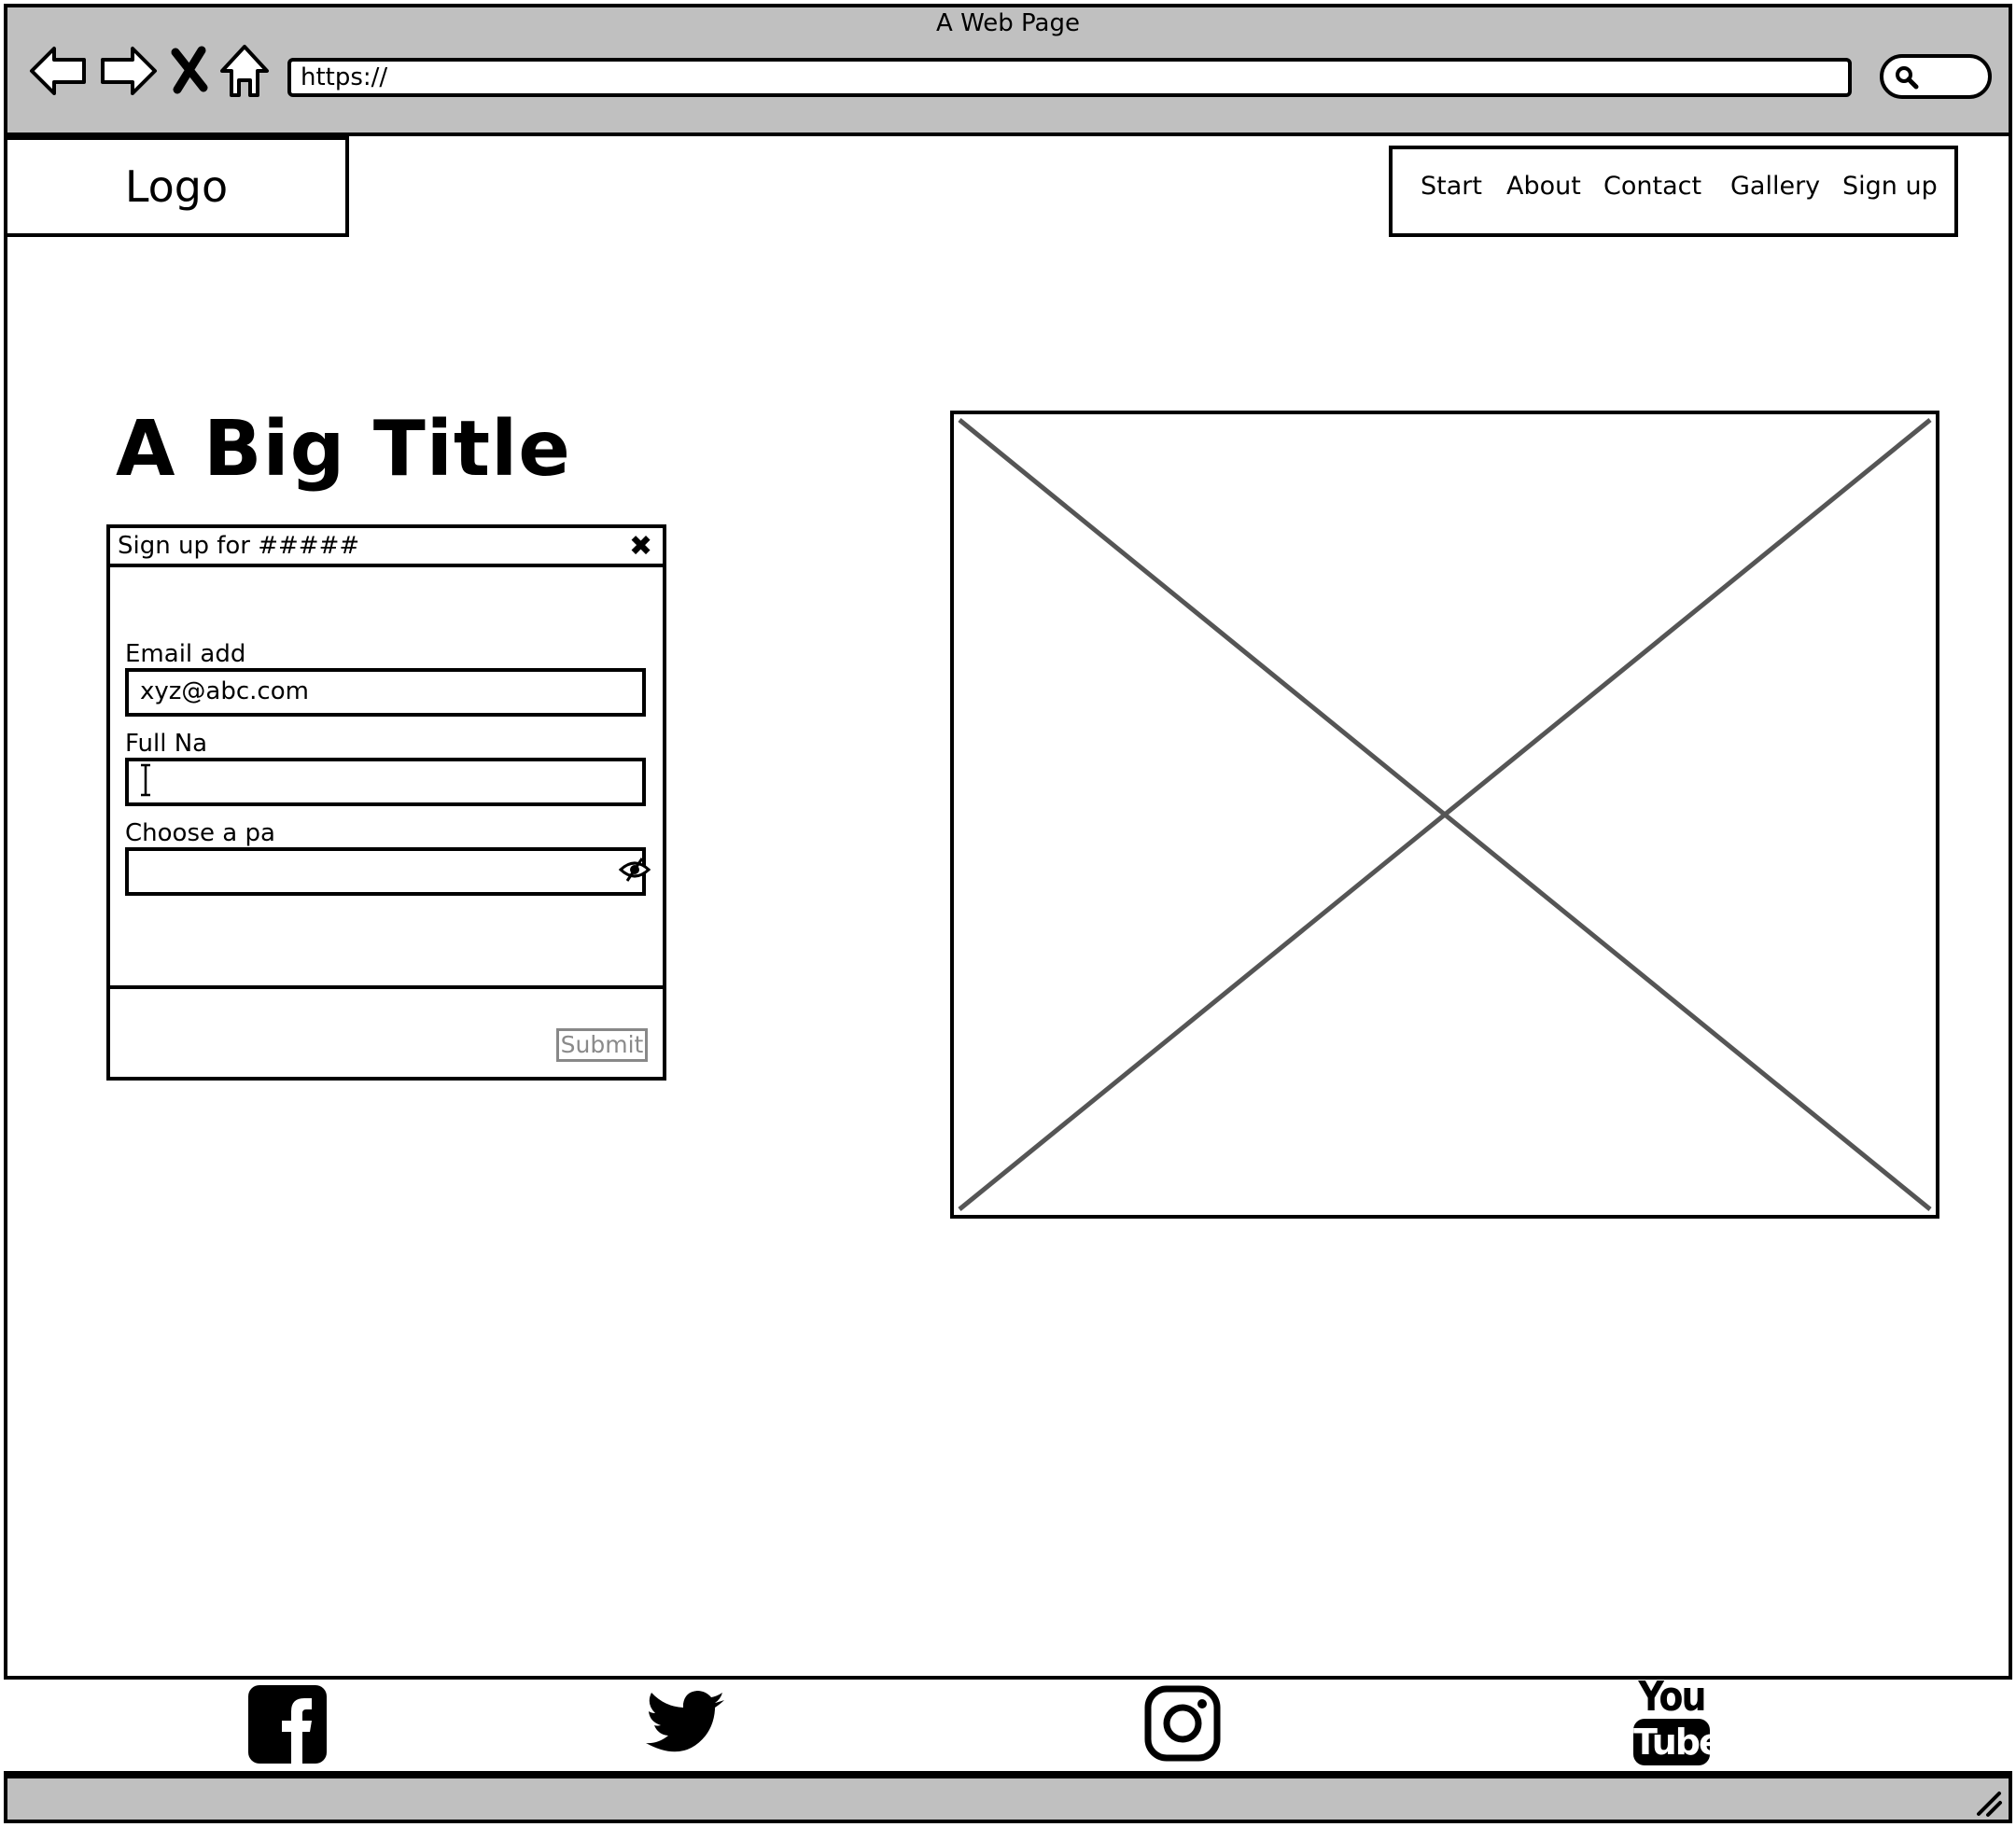 This screenshot has width=2016, height=1827. I want to click on eye-slash-icon, so click(634, 870).